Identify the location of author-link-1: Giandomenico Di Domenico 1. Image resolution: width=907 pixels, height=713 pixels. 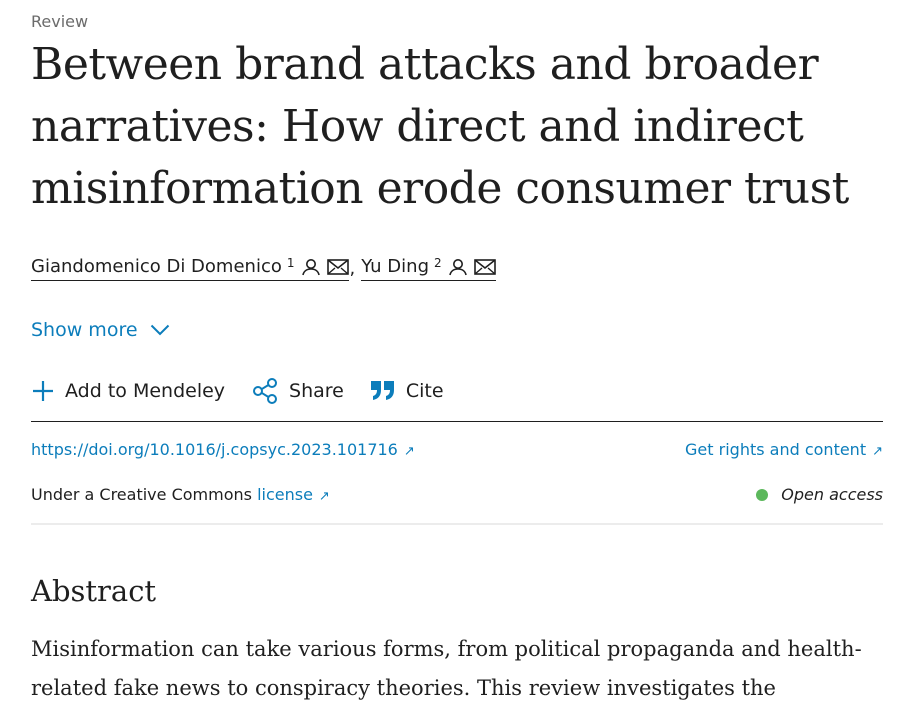
(190, 268).